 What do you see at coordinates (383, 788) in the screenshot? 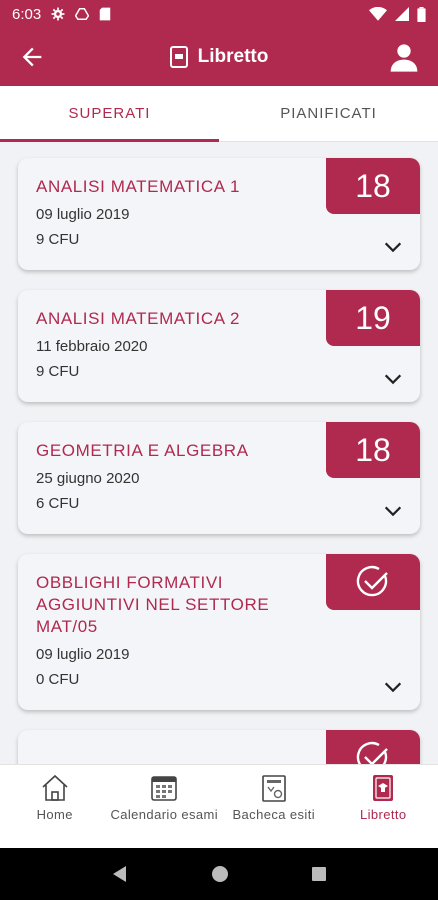
I see `book-icon` at bounding box center [383, 788].